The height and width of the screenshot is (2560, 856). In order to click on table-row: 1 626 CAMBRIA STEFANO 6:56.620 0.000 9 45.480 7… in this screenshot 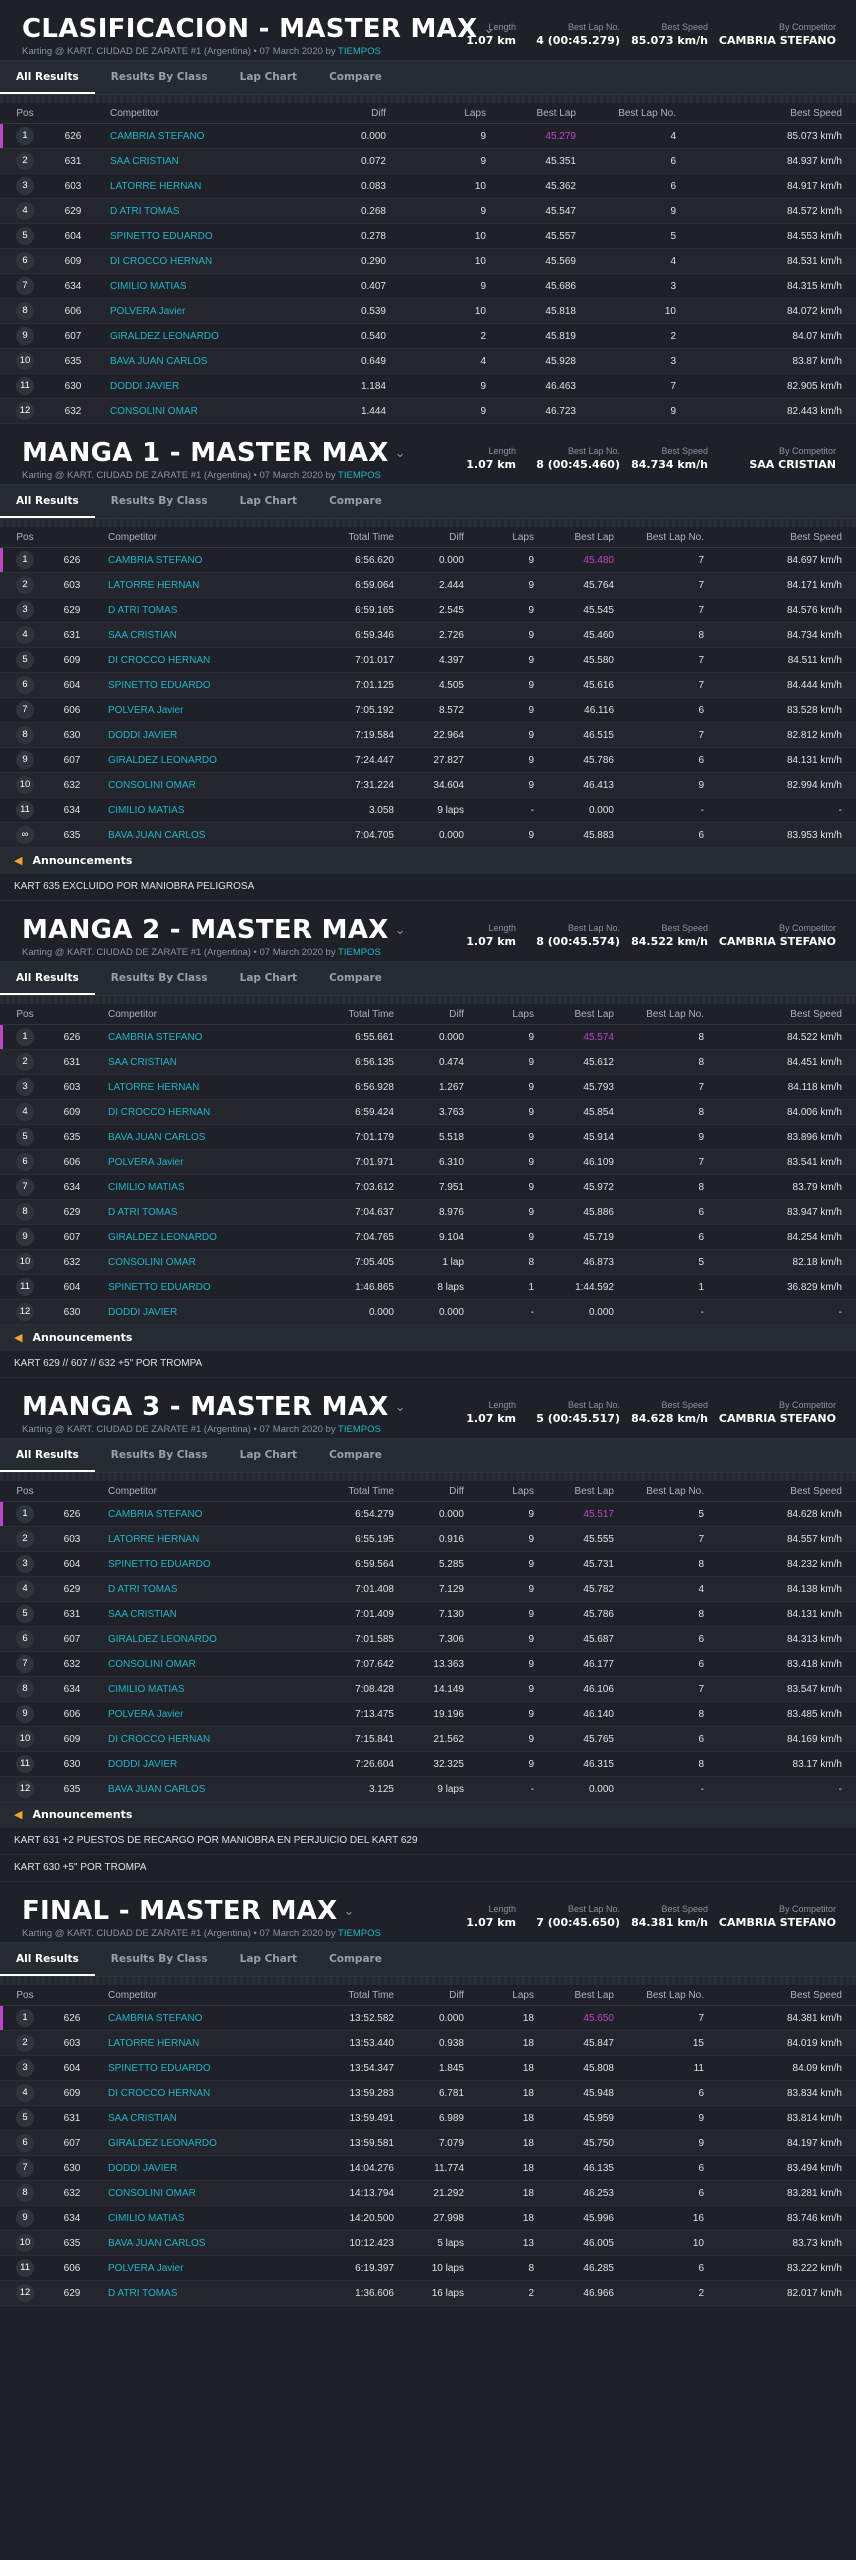, I will do `click(428, 560)`.